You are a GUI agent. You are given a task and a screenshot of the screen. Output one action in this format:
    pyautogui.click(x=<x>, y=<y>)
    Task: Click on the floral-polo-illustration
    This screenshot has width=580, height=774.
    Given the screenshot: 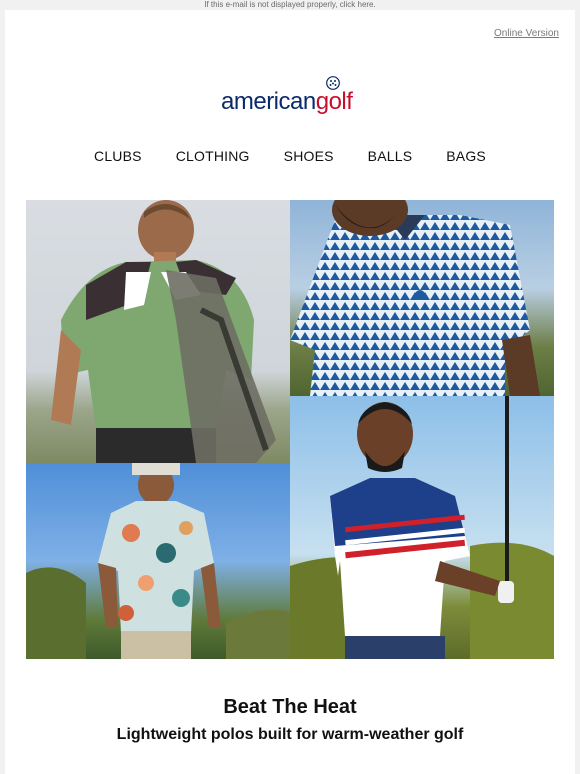 What is the action you would take?
    pyautogui.click(x=158, y=561)
    